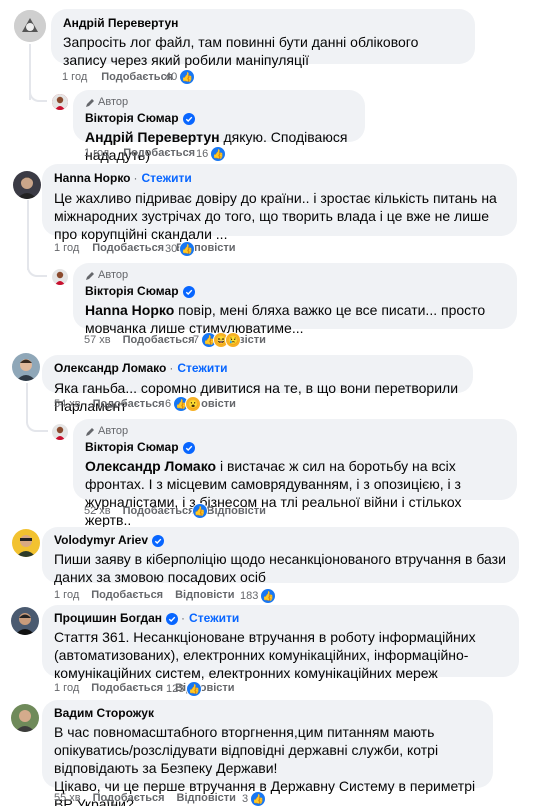  Describe the element at coordinates (67, 404) in the screenshot. I see `timestamp: 54 хв` at that location.